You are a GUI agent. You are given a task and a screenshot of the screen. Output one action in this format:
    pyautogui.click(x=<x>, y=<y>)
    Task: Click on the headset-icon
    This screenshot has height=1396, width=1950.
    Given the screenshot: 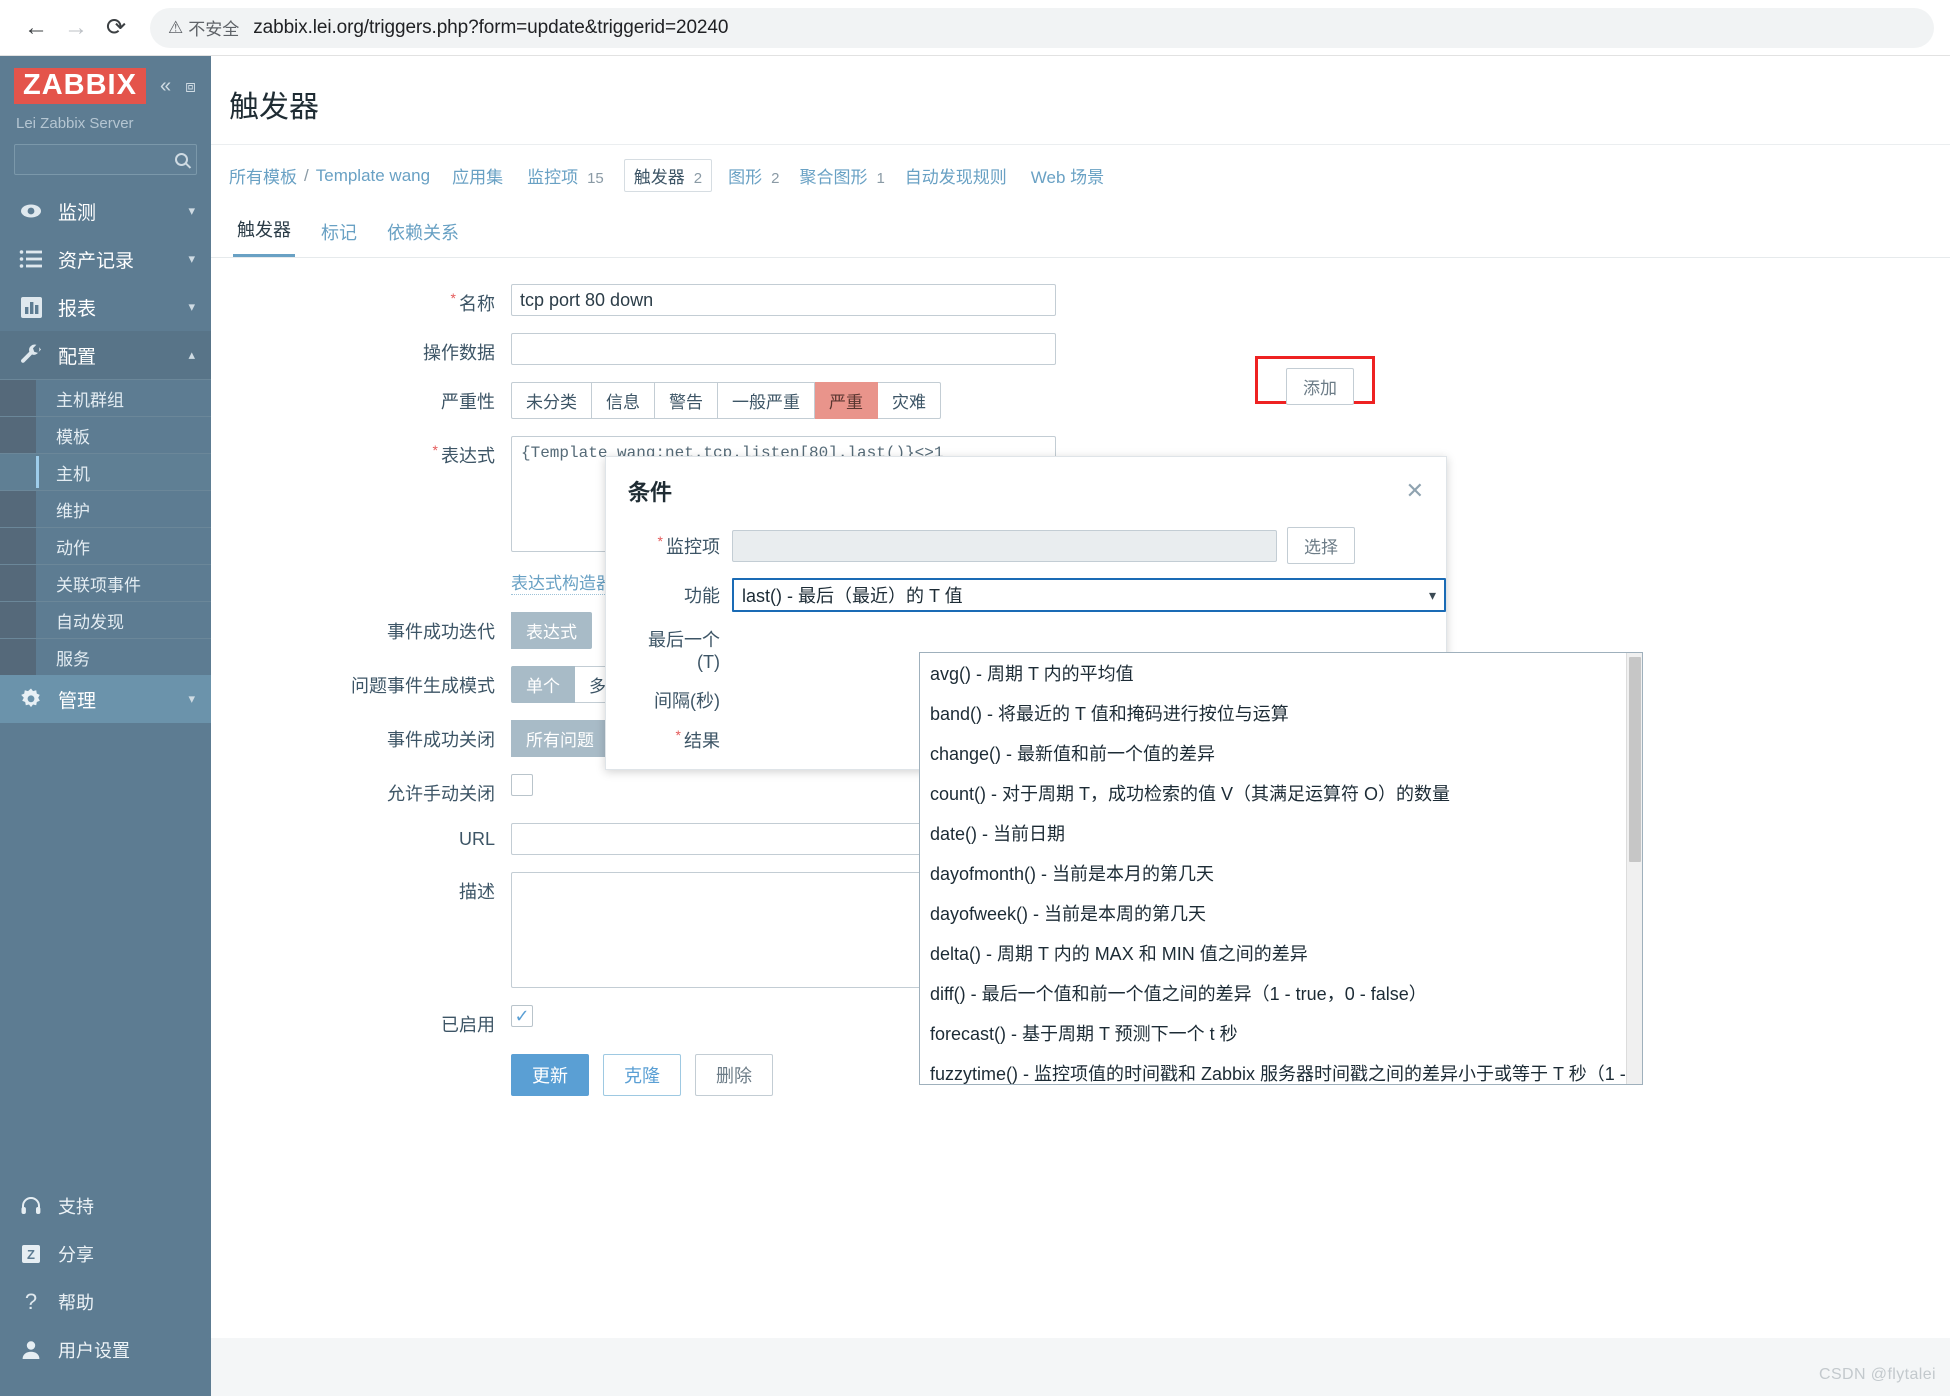 What is the action you would take?
    pyautogui.click(x=31, y=1206)
    